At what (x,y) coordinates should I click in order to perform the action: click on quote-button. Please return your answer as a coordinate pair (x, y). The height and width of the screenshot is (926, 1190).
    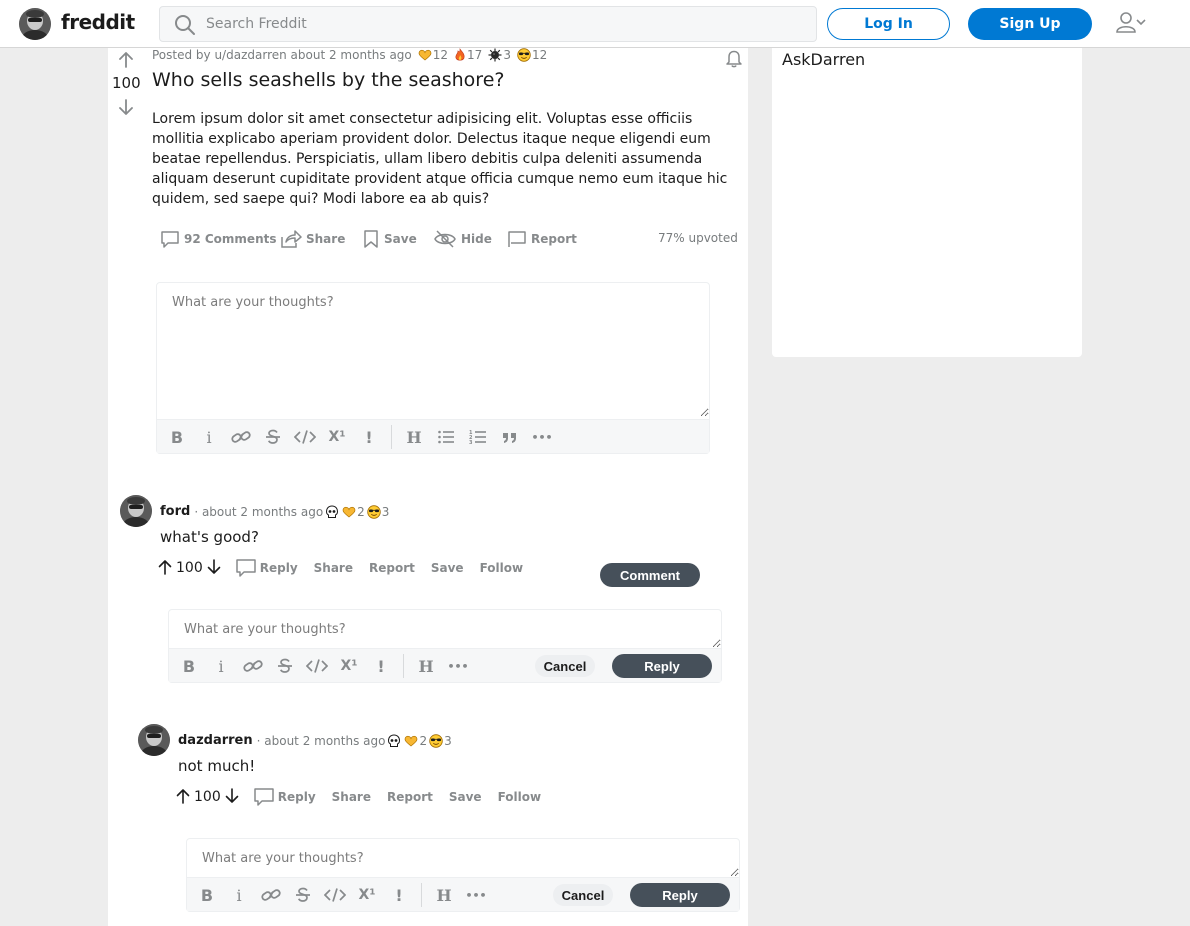
    Looking at the image, I should click on (510, 437).